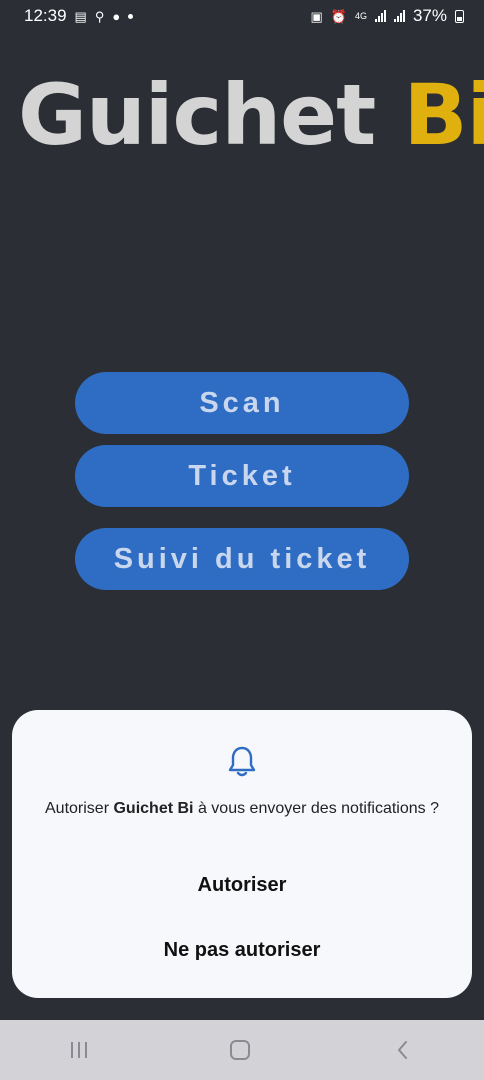  What do you see at coordinates (403, 1050) in the screenshot?
I see `back-icon` at bounding box center [403, 1050].